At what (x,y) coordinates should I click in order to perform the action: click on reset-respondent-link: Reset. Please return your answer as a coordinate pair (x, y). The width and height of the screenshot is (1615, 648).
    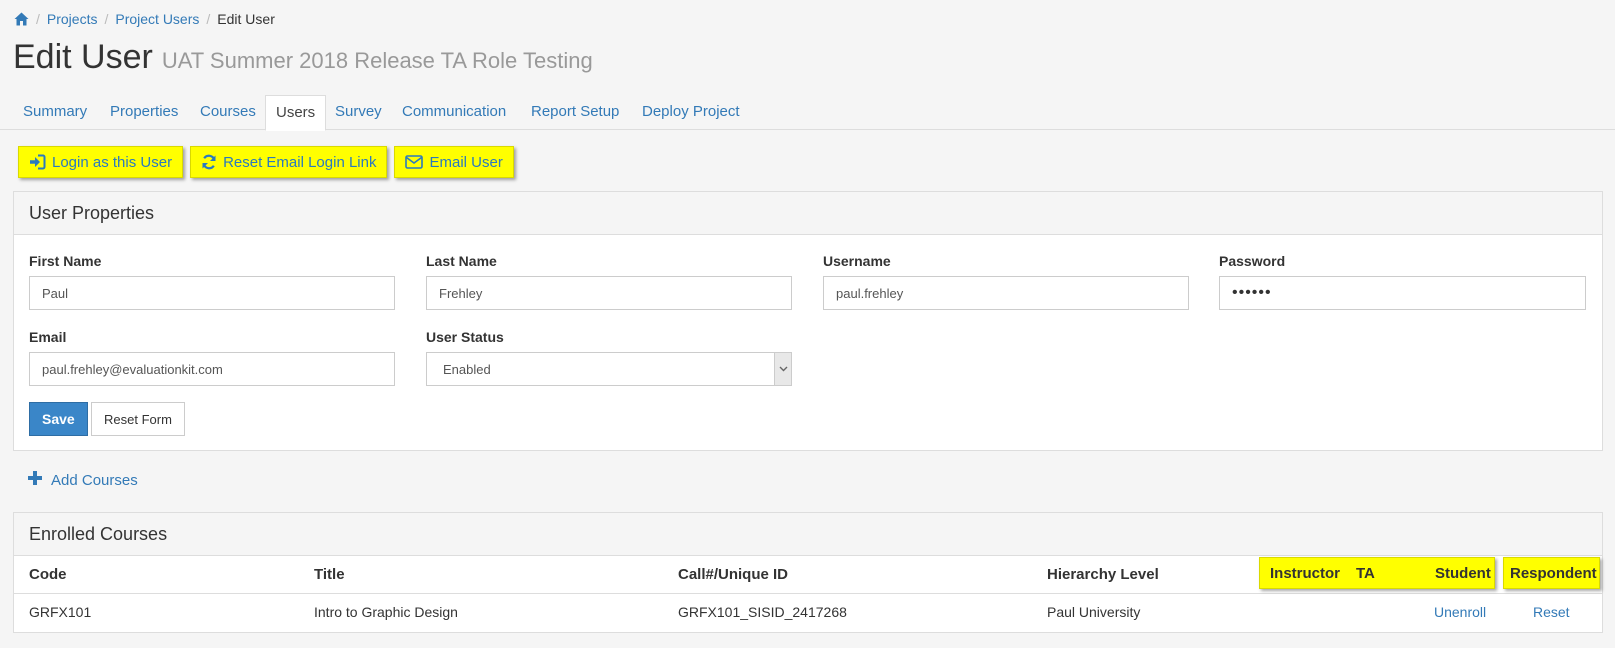
    Looking at the image, I should click on (1551, 612).